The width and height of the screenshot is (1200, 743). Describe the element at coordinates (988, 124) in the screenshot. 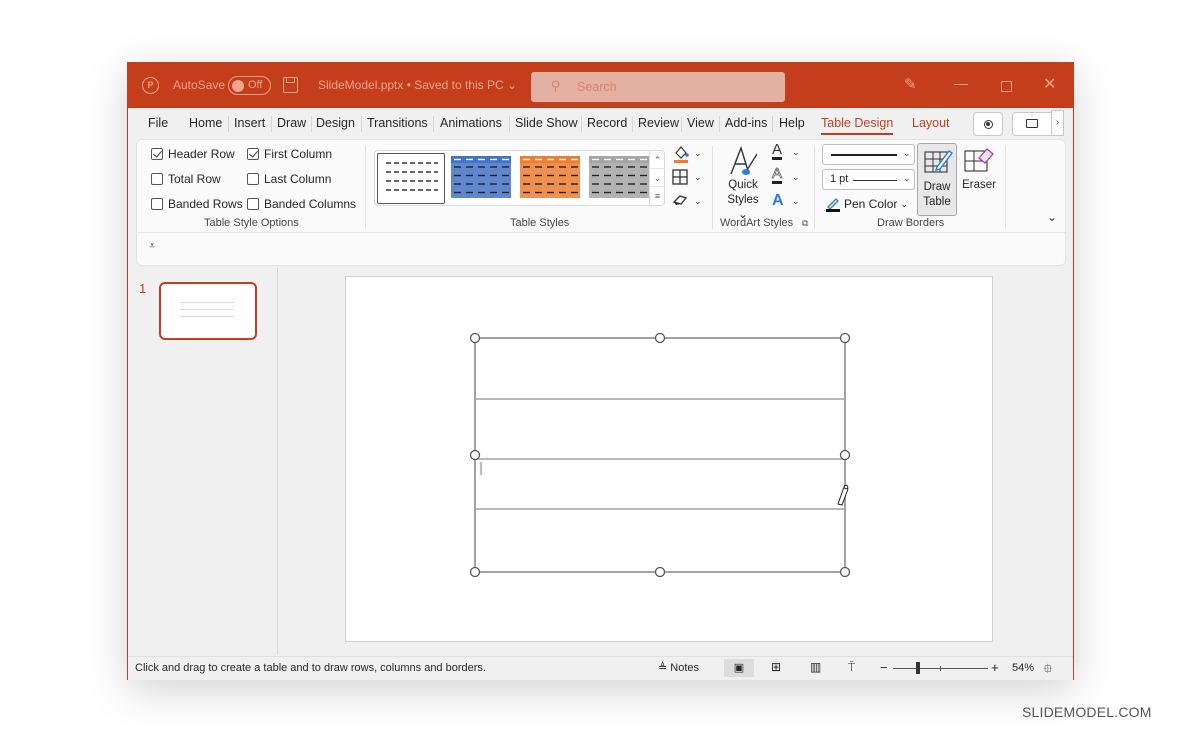

I see `record-button` at that location.